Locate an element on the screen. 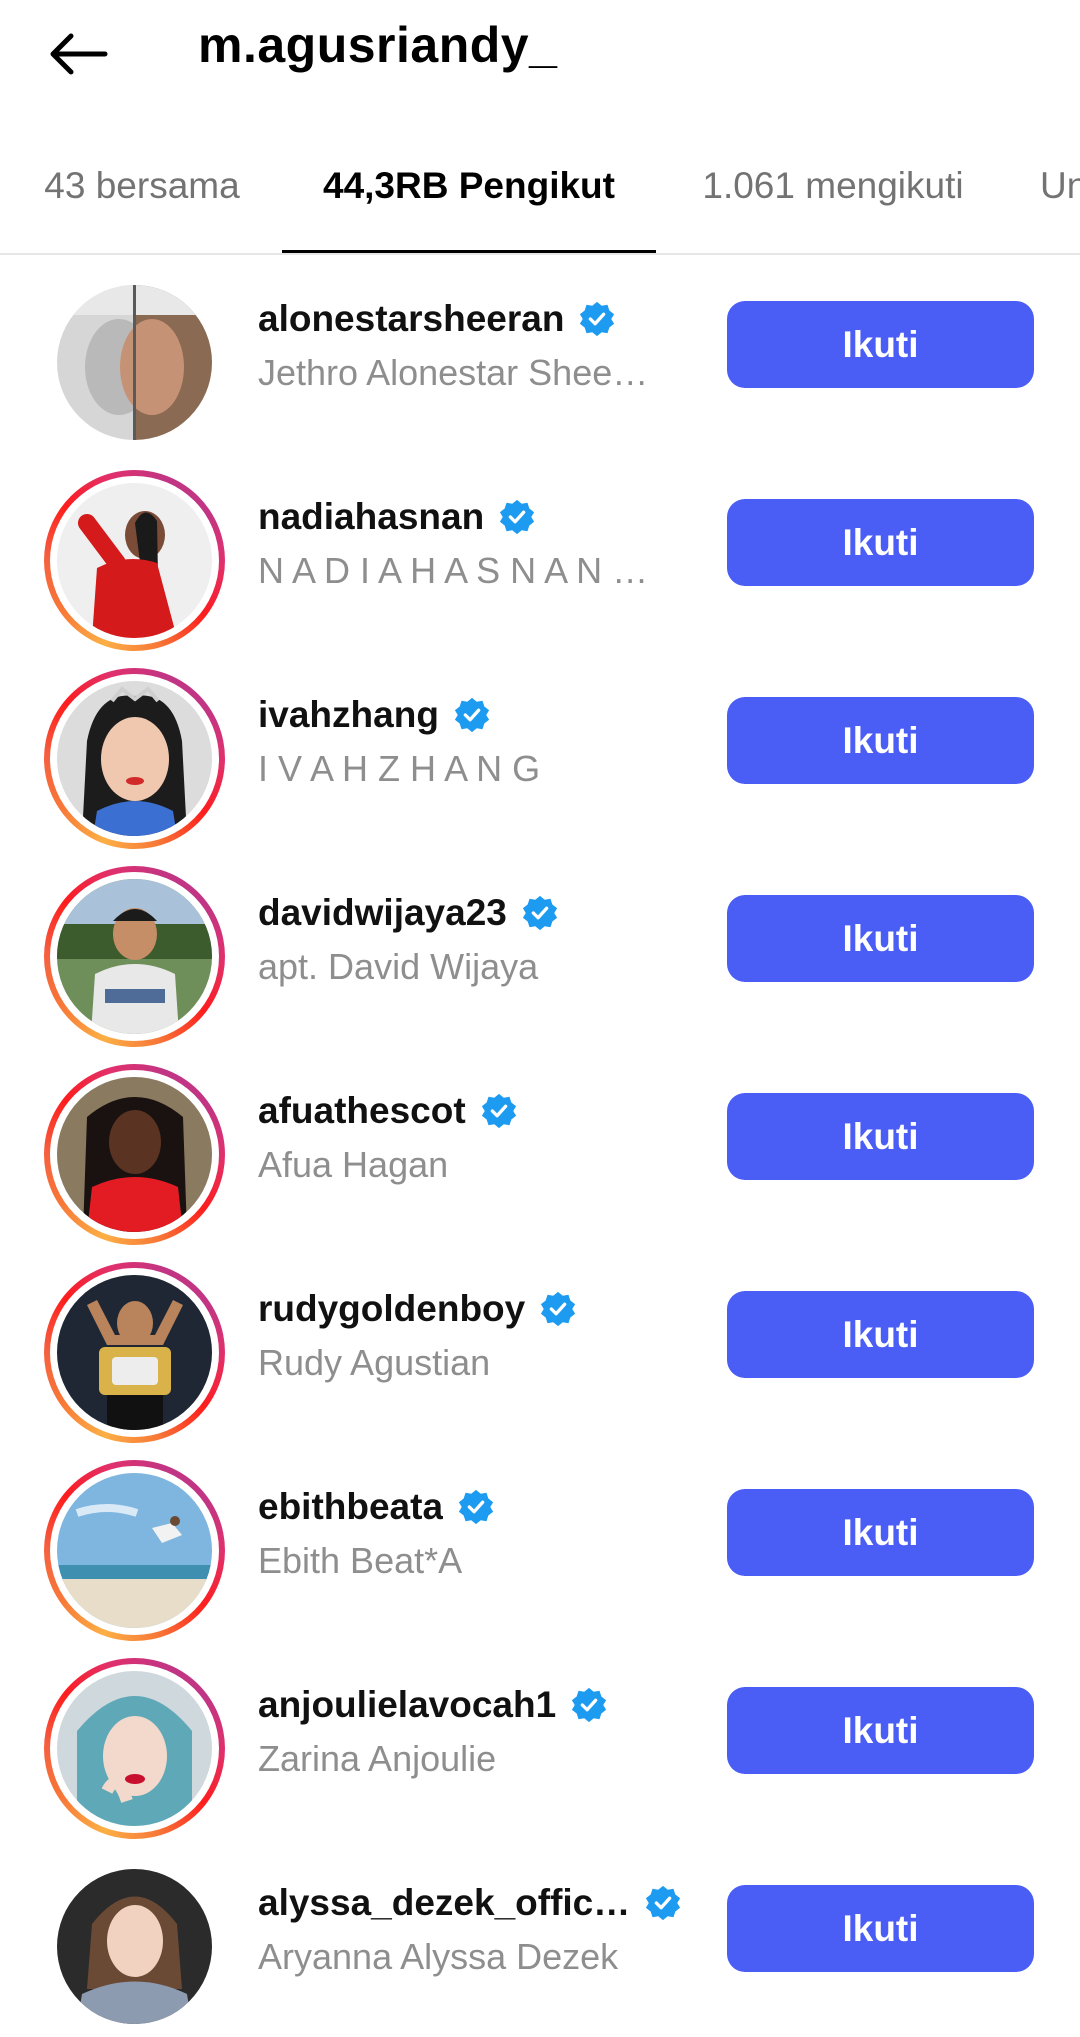  list-item: anjoulielavocah1 Zarina Anjoulie Ikuti is located at coordinates (540, 1740).